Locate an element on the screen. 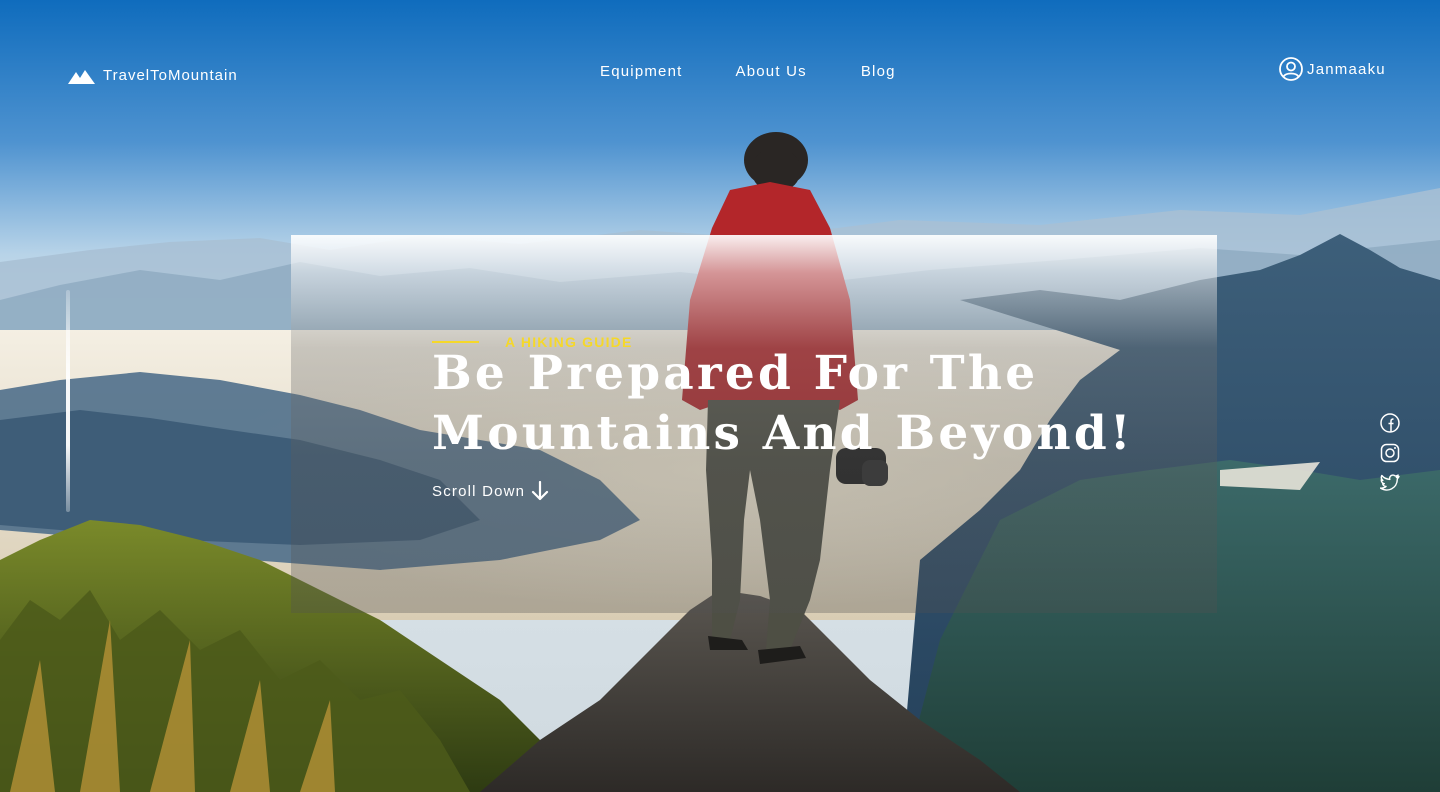 This screenshot has height=792, width=1440. nav-link-equipment: Equipment is located at coordinates (641, 71).